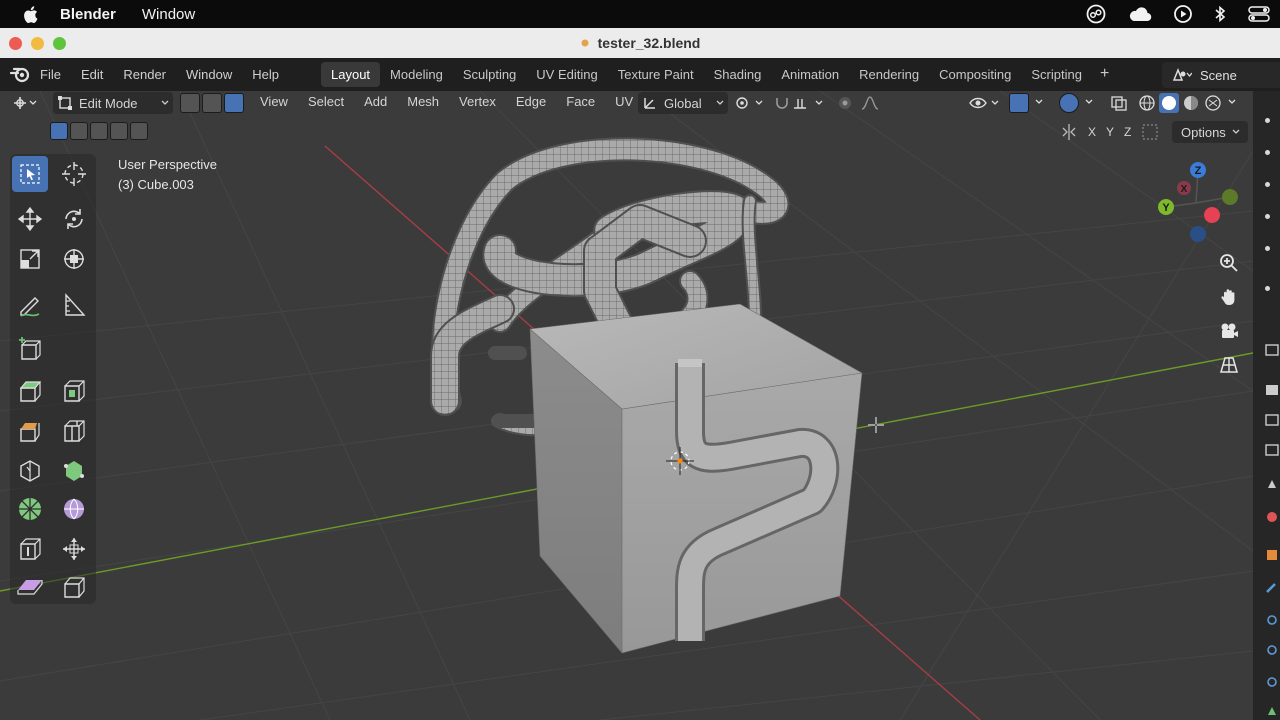 The height and width of the screenshot is (720, 1280). I want to click on cursor-tool, so click(74, 174).